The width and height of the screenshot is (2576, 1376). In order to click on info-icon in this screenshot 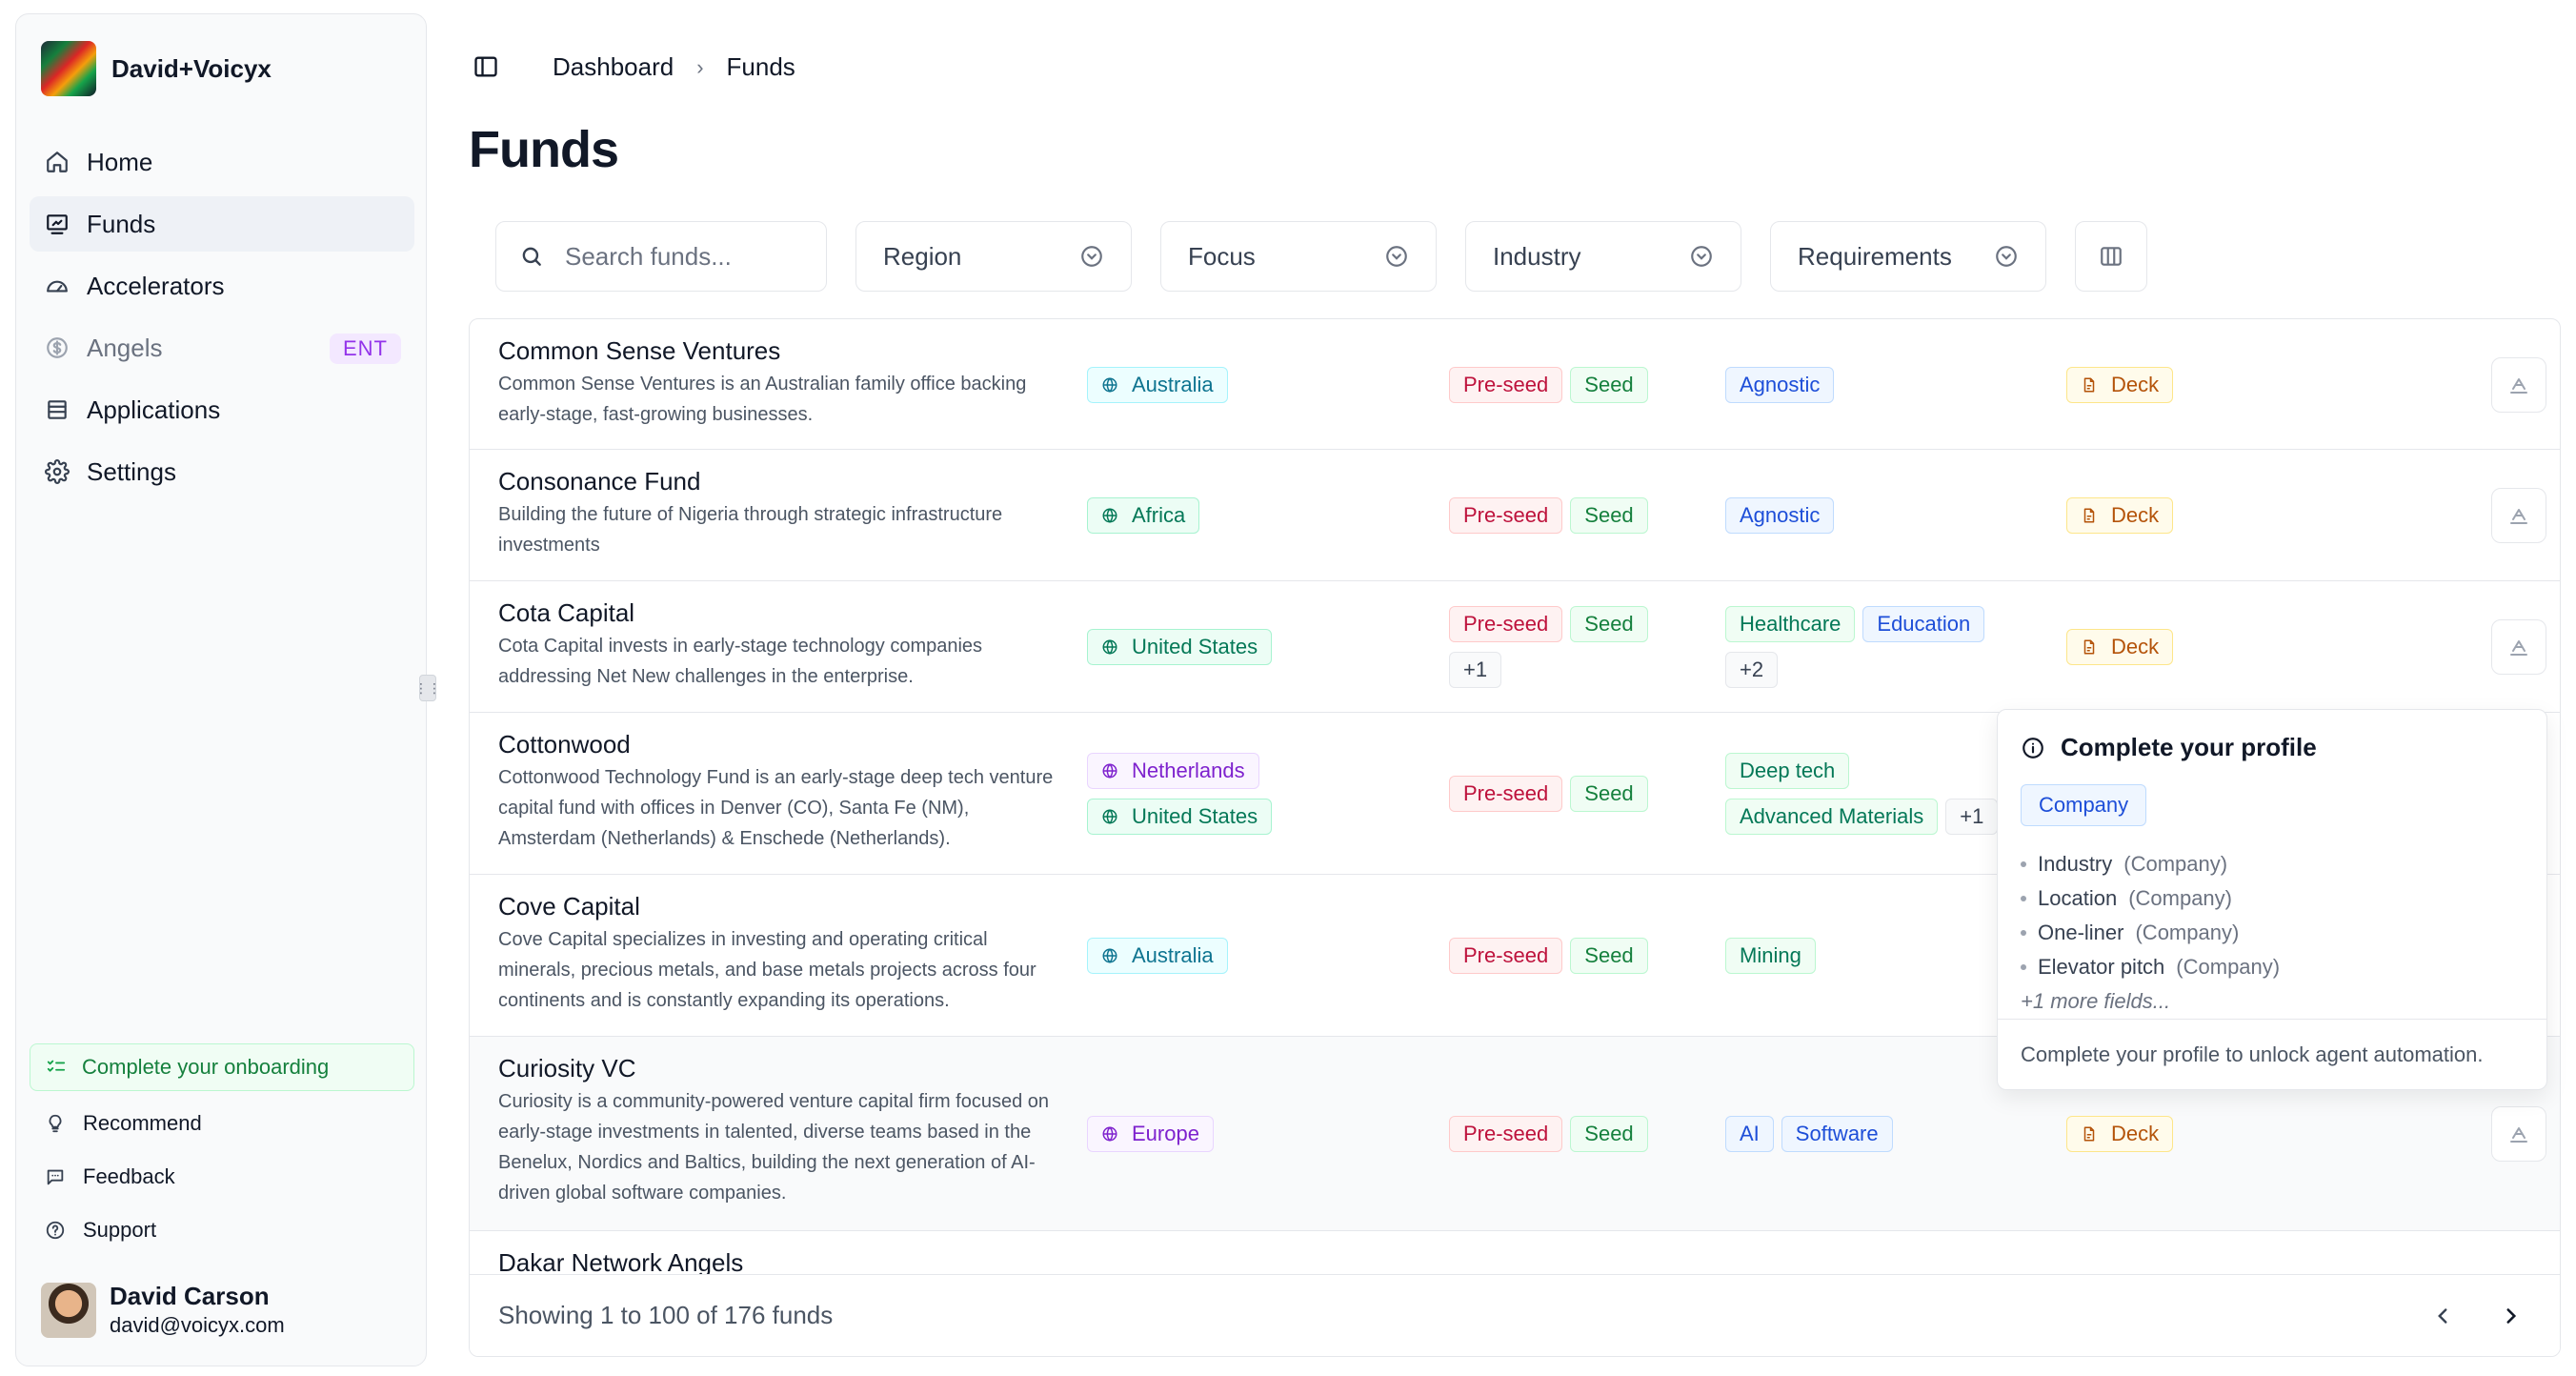, I will do `click(2033, 748)`.